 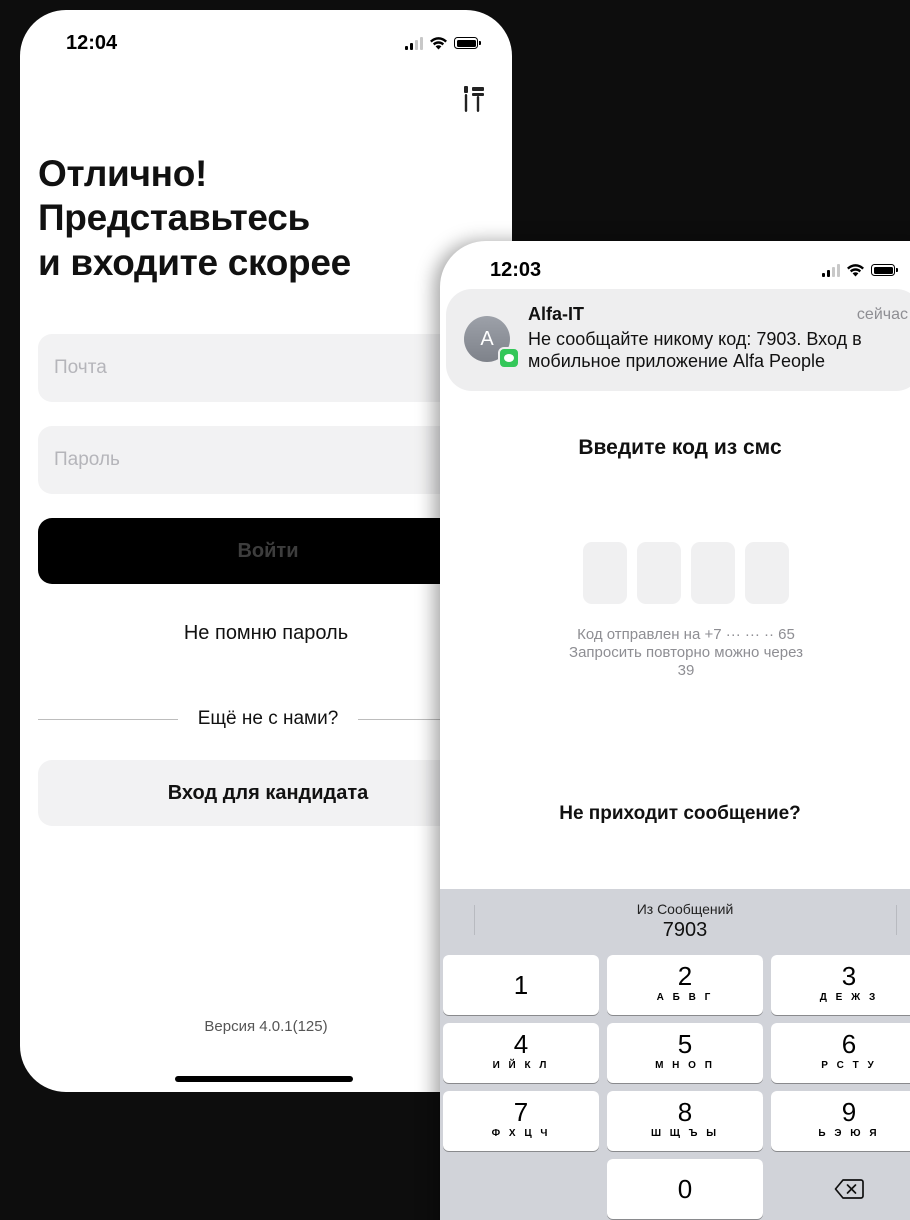 What do you see at coordinates (266, 633) in the screenshot?
I see `forgot-password-link: Не помню пароль` at bounding box center [266, 633].